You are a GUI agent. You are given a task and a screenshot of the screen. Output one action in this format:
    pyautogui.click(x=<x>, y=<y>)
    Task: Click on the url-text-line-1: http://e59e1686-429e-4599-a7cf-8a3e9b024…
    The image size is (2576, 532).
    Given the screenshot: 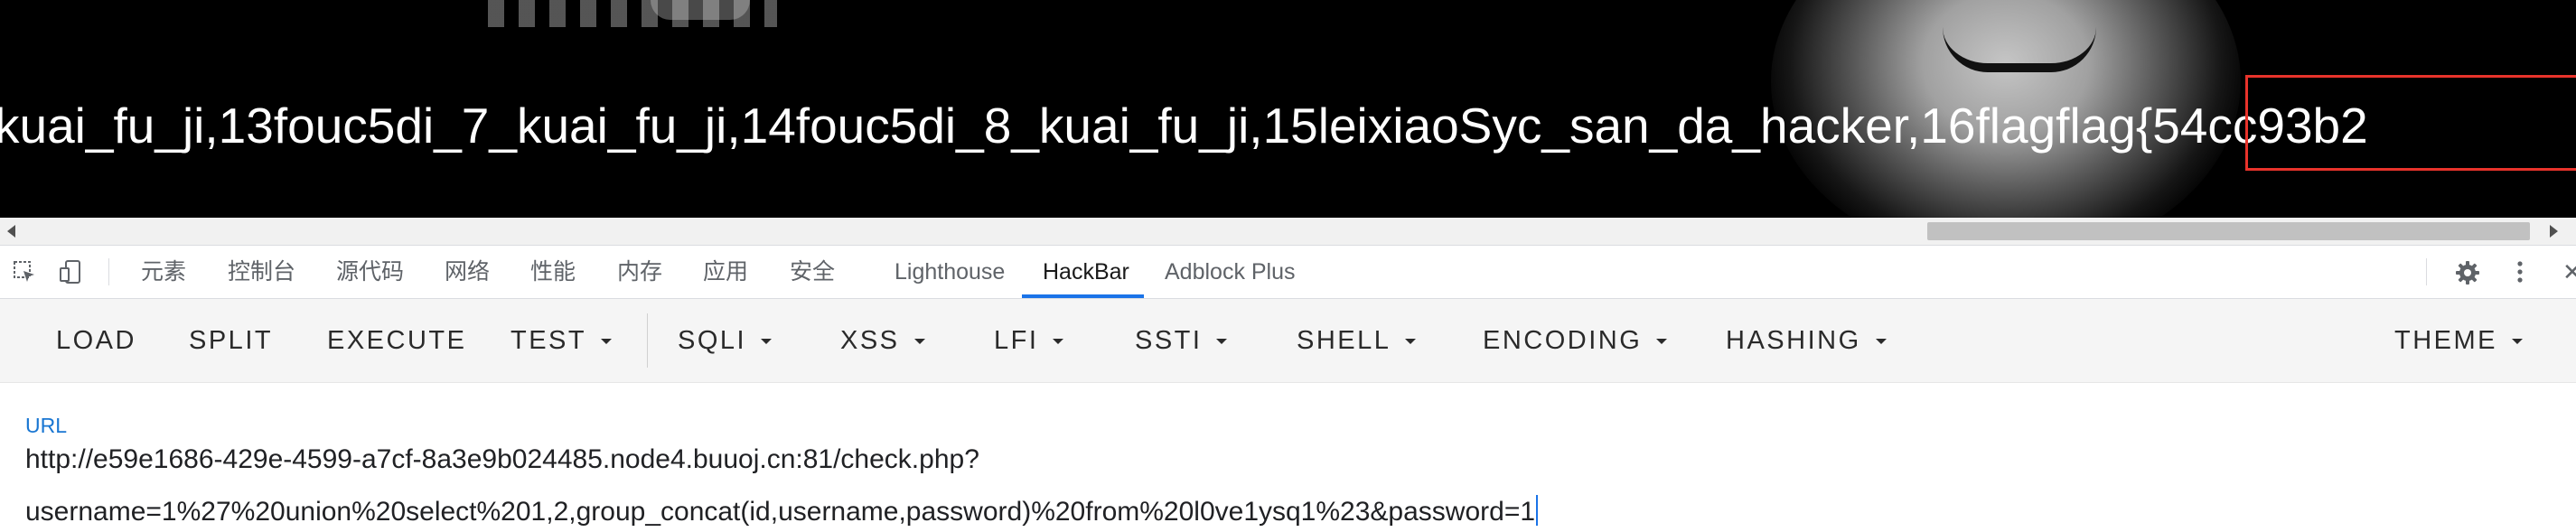 What is the action you would take?
    pyautogui.click(x=502, y=459)
    